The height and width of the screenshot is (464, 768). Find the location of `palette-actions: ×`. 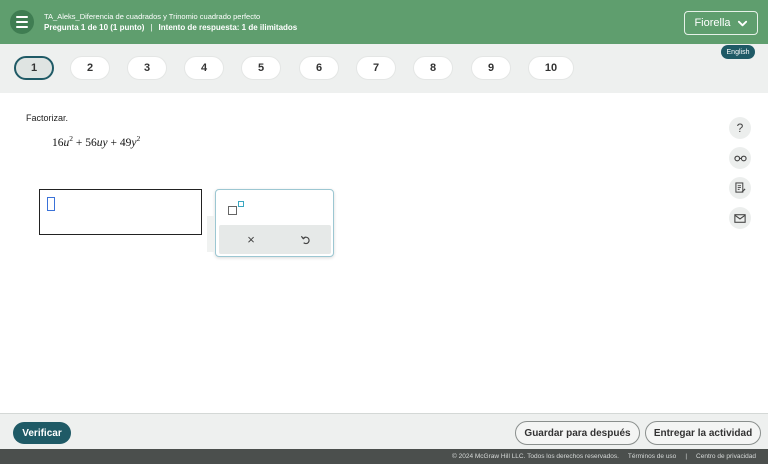

palette-actions: × is located at coordinates (275, 239).